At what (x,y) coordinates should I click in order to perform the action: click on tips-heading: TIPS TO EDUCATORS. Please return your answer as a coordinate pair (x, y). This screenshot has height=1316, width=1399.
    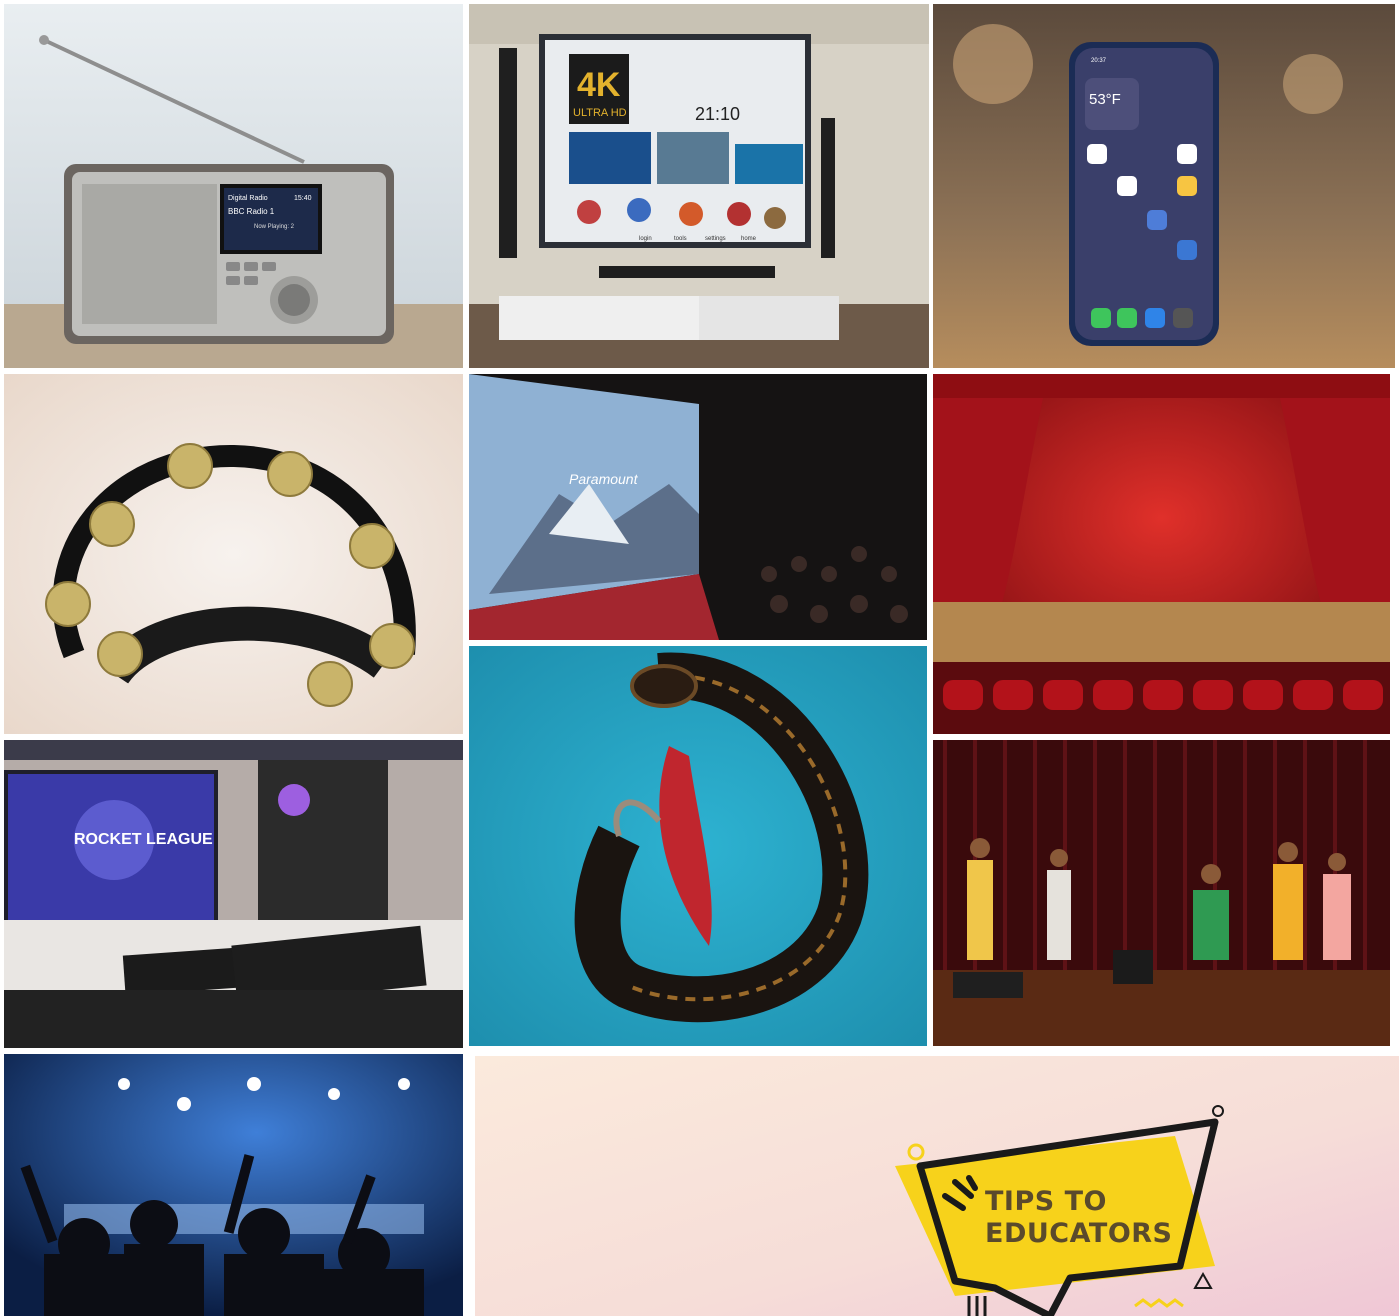
    Looking at the image, I should click on (1079, 1218).